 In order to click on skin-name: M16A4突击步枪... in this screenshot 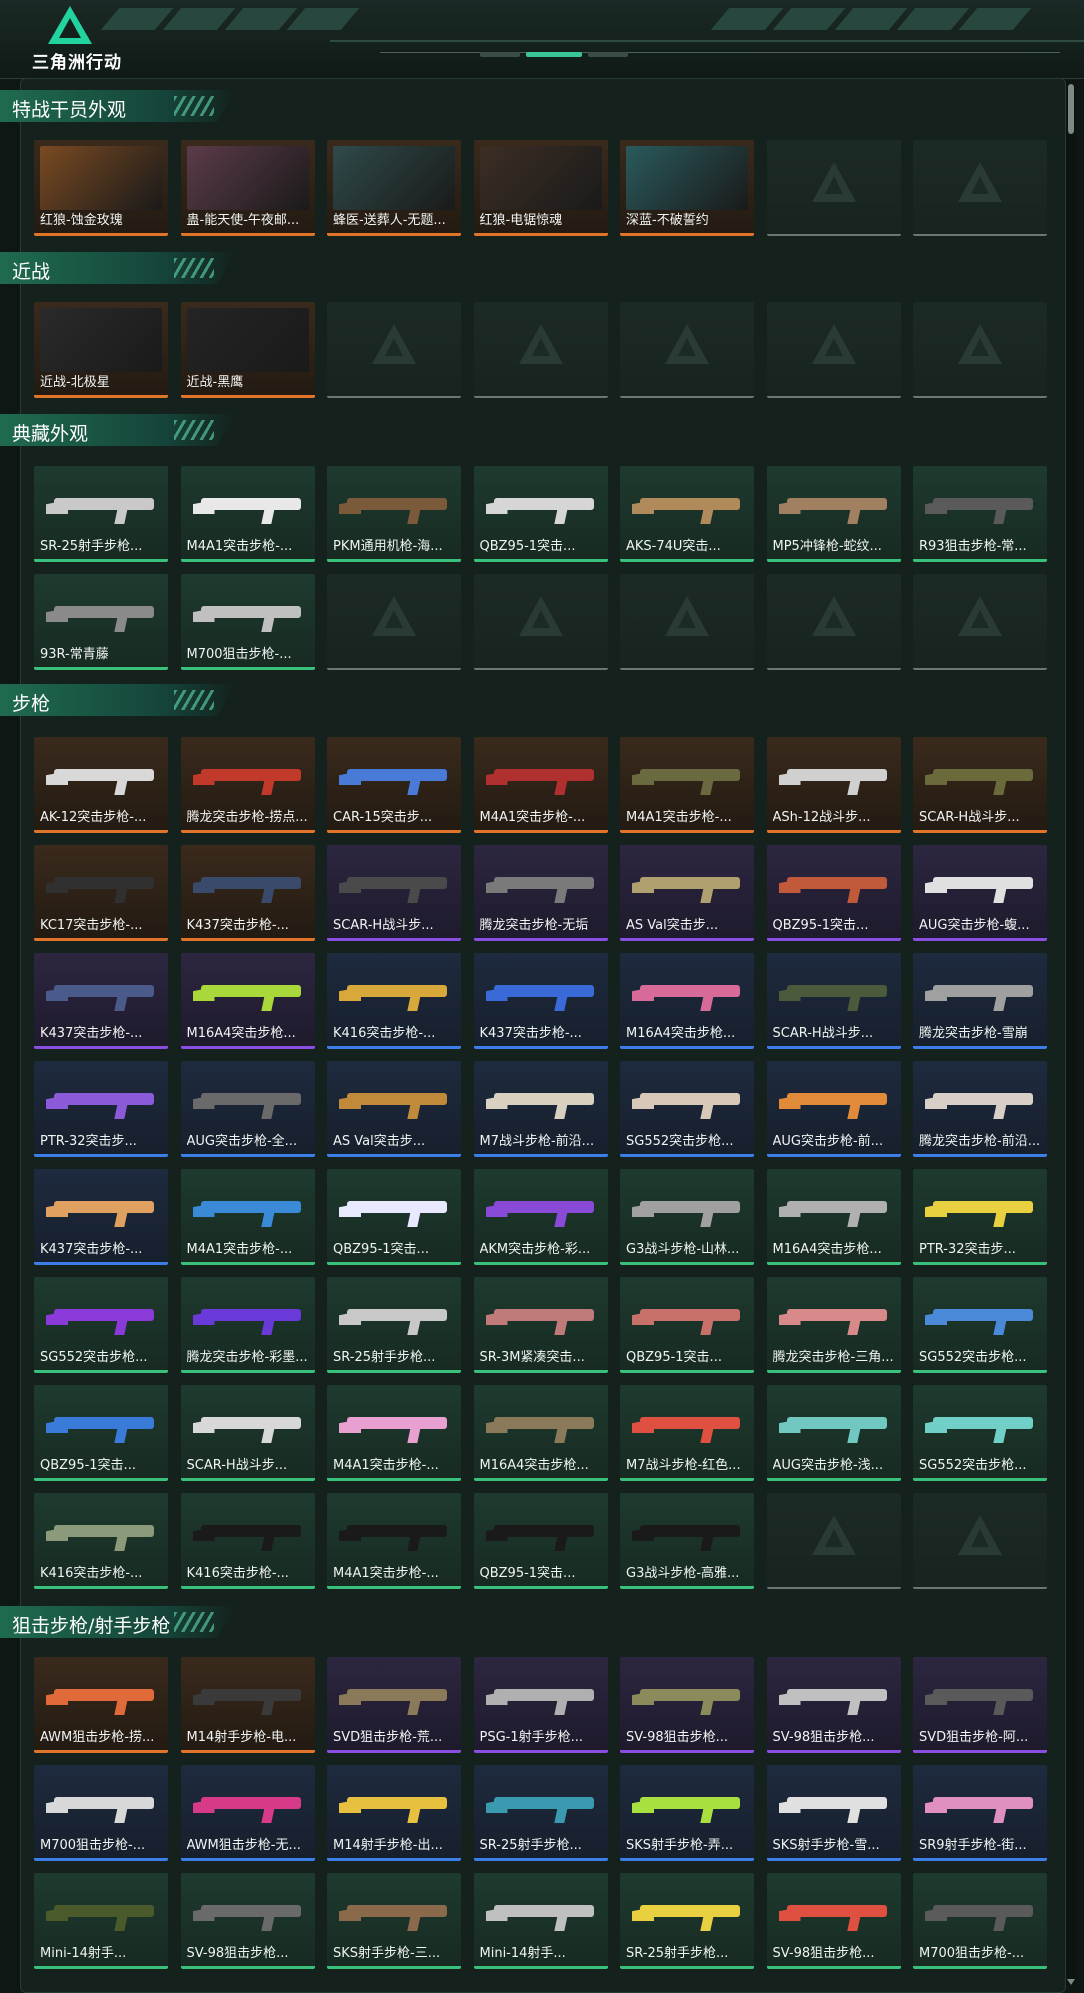, I will do `click(827, 1249)`.